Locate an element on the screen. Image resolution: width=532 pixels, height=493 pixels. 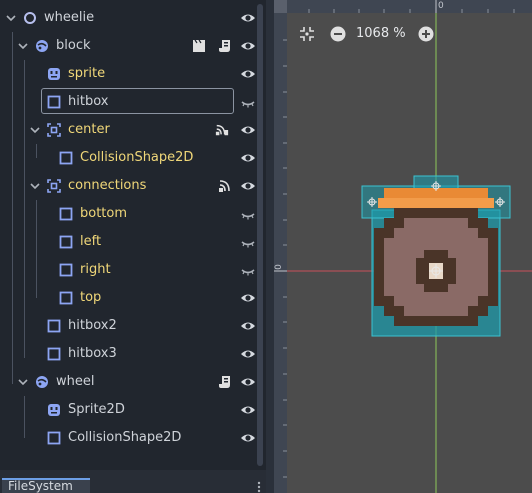
tree-row-connections: connections is located at coordinates (128, 186).